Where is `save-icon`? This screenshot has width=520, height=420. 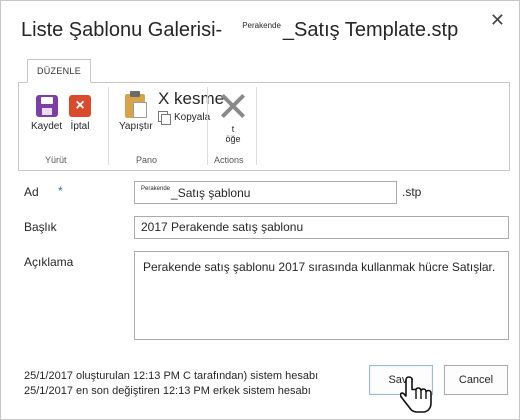 save-icon is located at coordinates (46, 106).